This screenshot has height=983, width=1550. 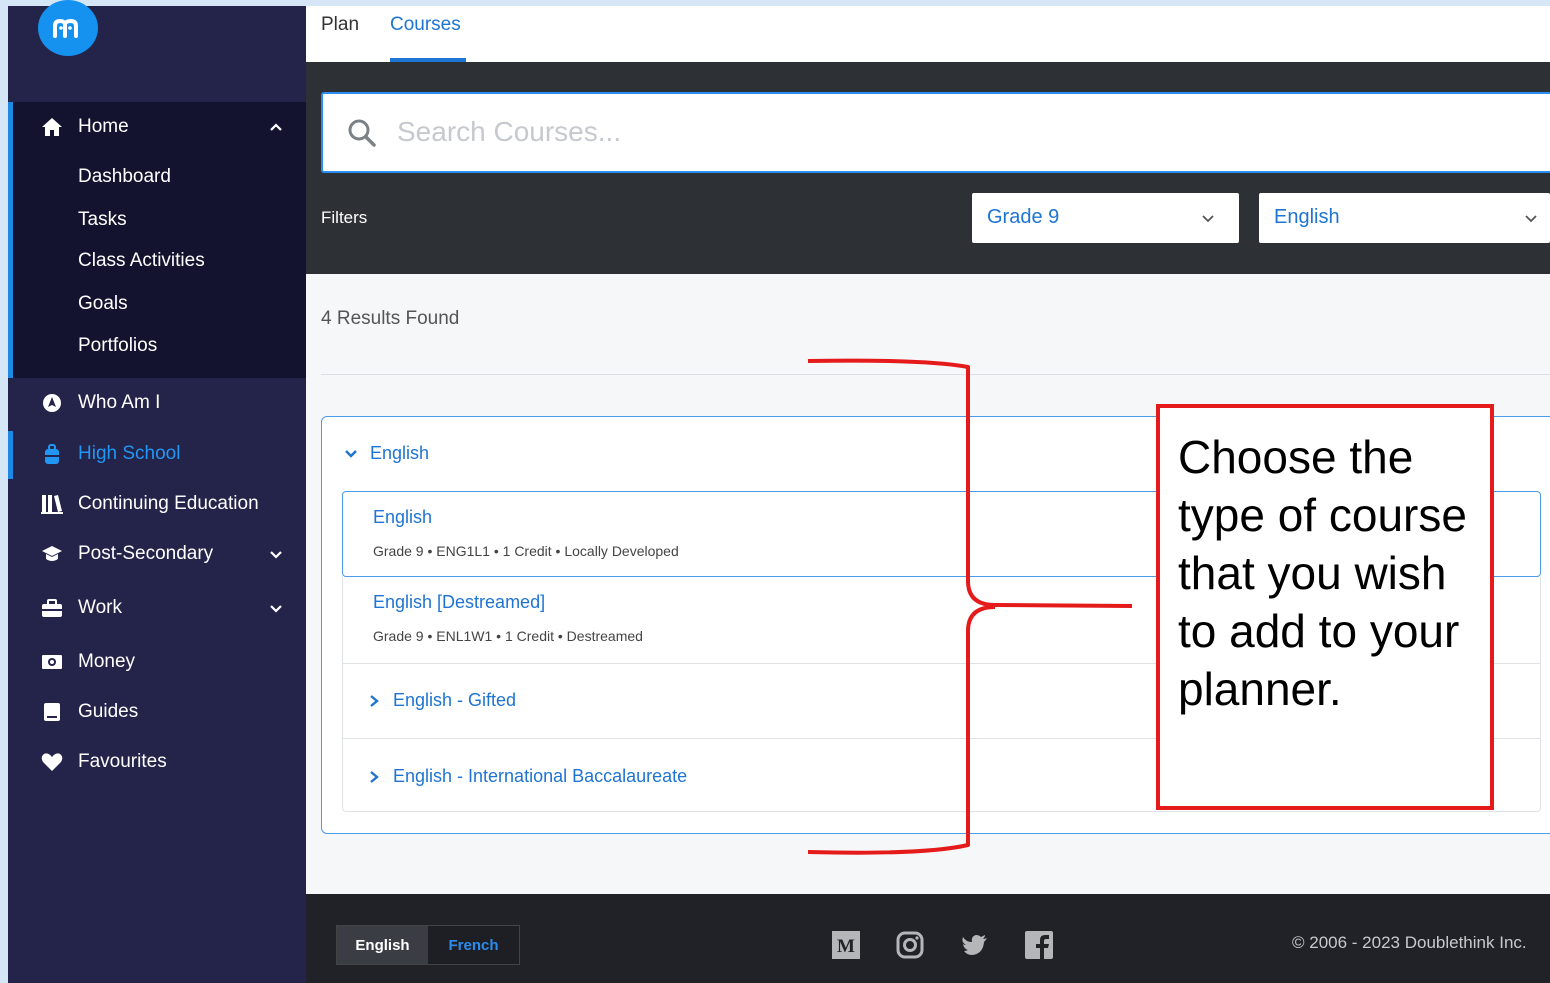 What do you see at coordinates (157, 127) in the screenshot?
I see `sidebar-item-home: Home` at bounding box center [157, 127].